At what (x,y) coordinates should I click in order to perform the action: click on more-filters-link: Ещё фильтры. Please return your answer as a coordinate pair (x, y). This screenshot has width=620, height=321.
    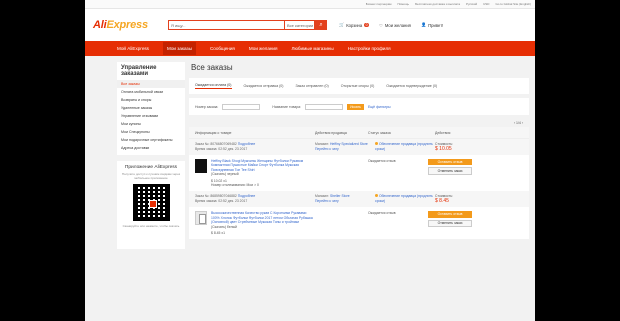
    Looking at the image, I should click on (379, 107).